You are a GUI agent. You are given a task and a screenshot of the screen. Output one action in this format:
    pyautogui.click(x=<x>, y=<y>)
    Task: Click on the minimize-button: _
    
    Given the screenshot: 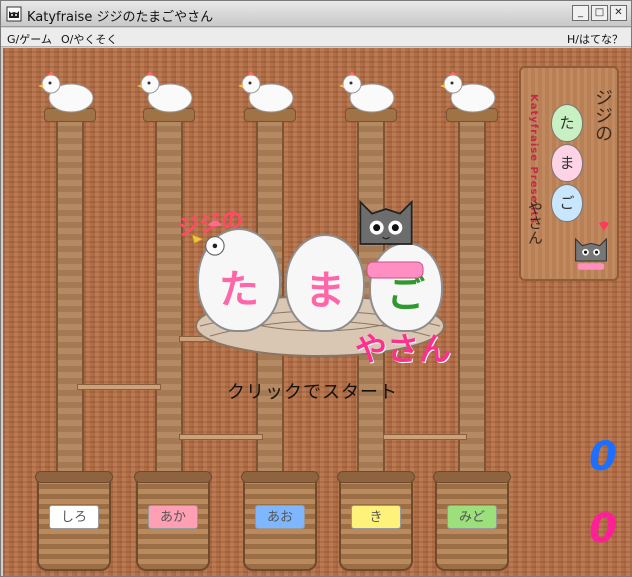 What is the action you would take?
    pyautogui.click(x=580, y=13)
    